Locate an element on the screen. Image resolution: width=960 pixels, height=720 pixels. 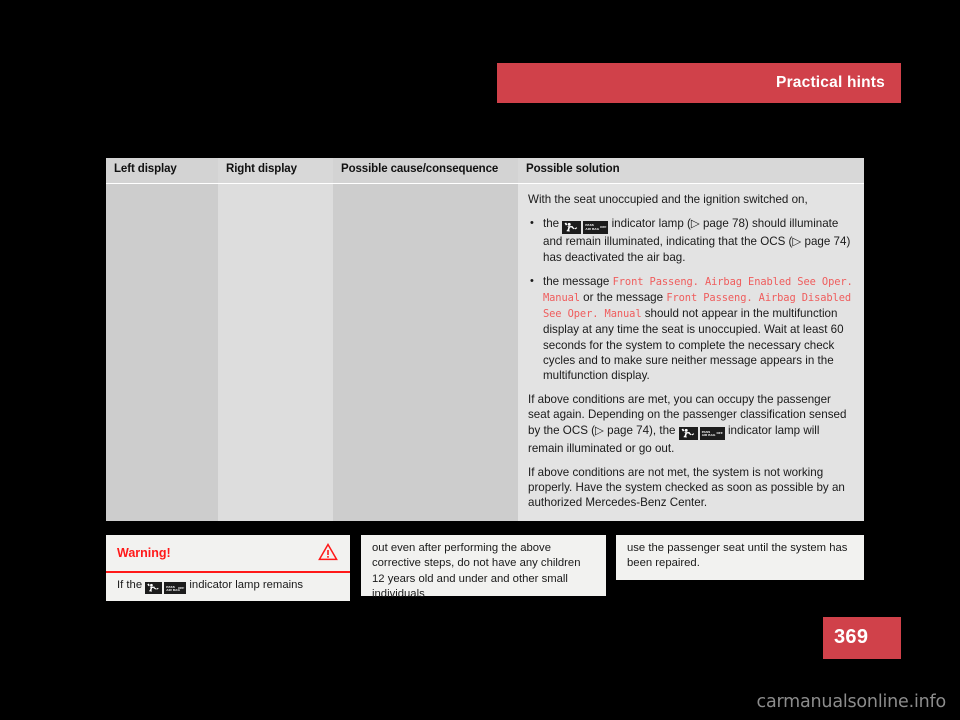
bullet-2-mid: or the message is located at coordinates (623, 298).